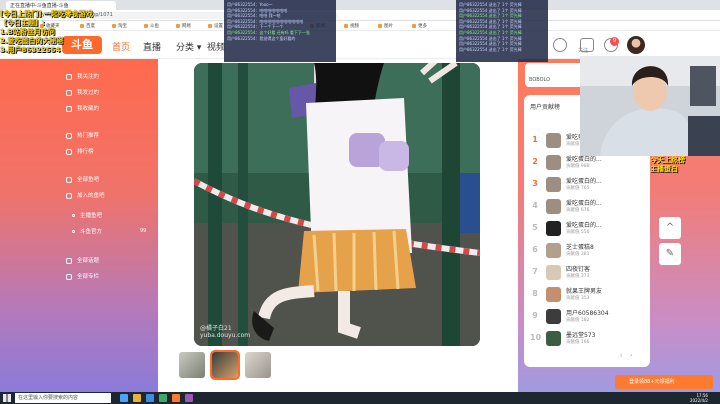  I want to click on ranking-row: 2 爱吃蛋白的... 贡献值 988, so click(586, 164).